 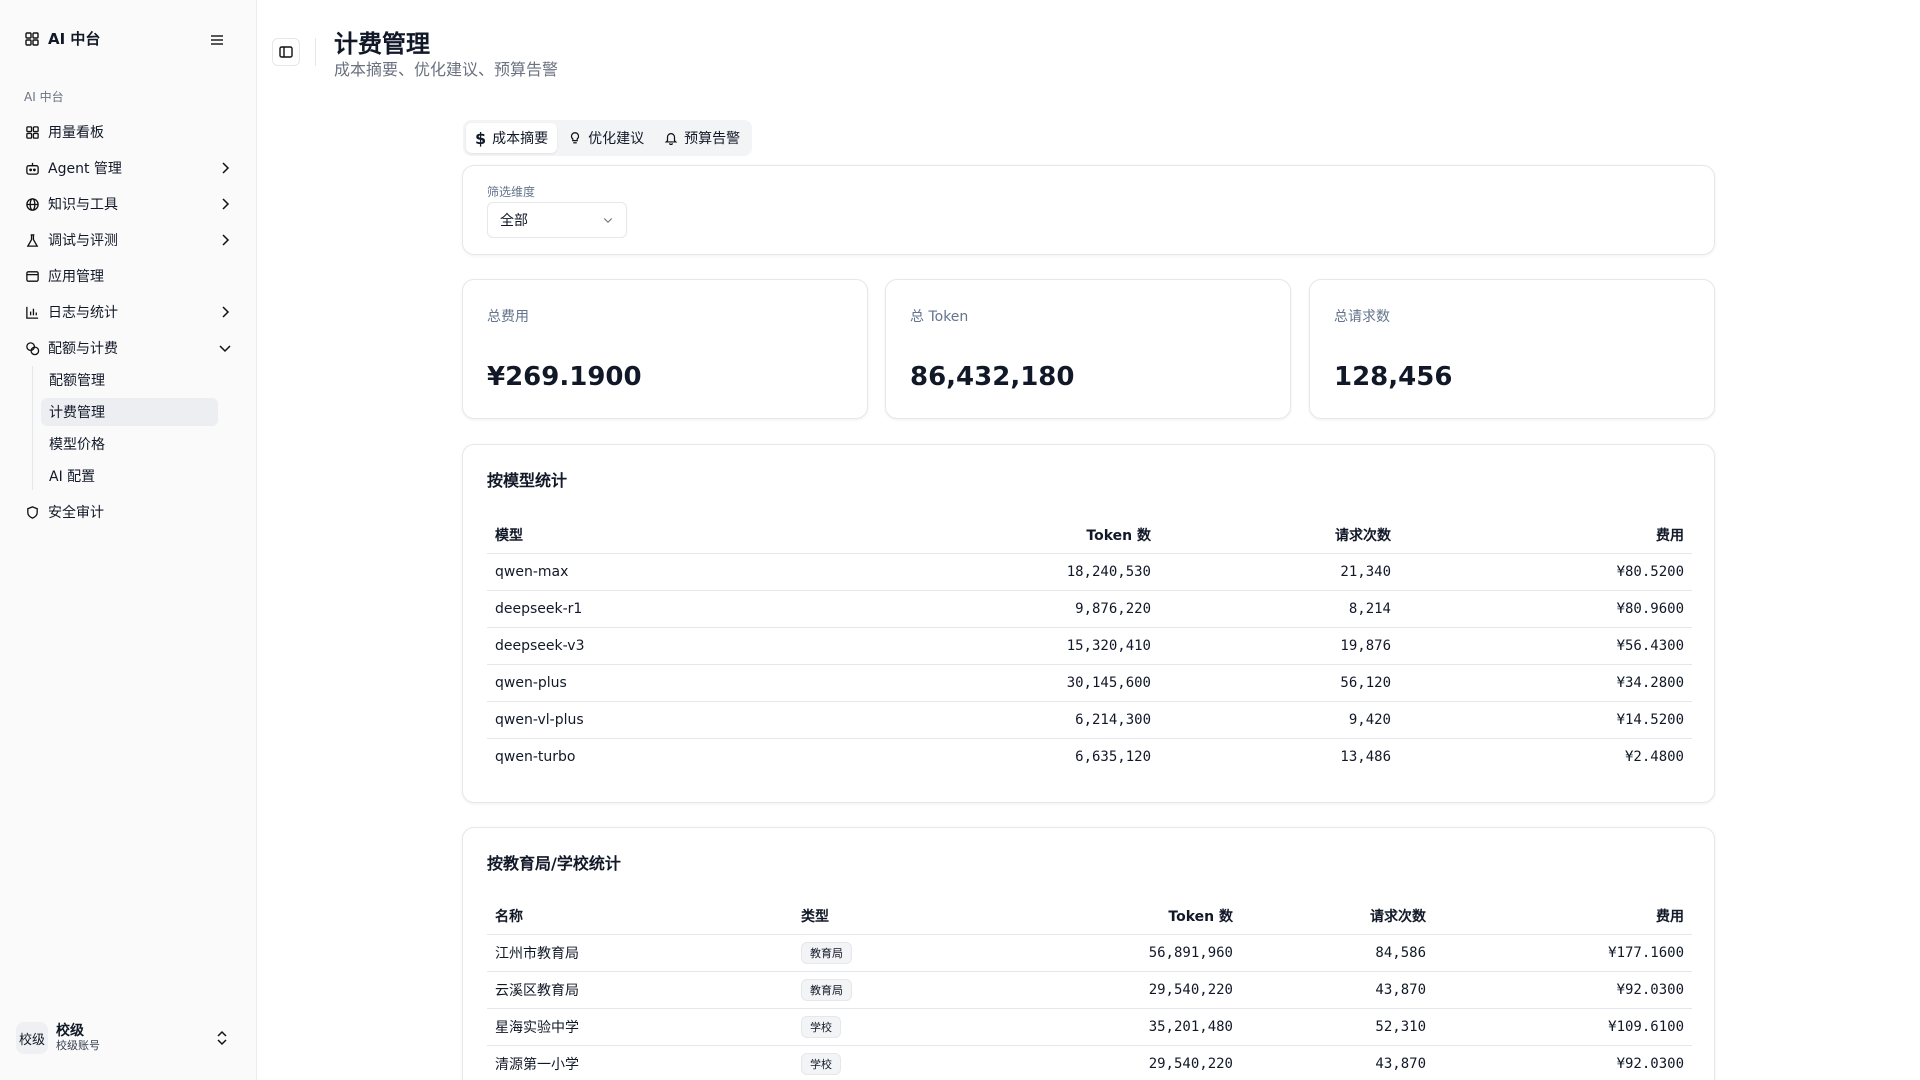 I want to click on token-cell: 18,240,530, so click(x=1033, y=572).